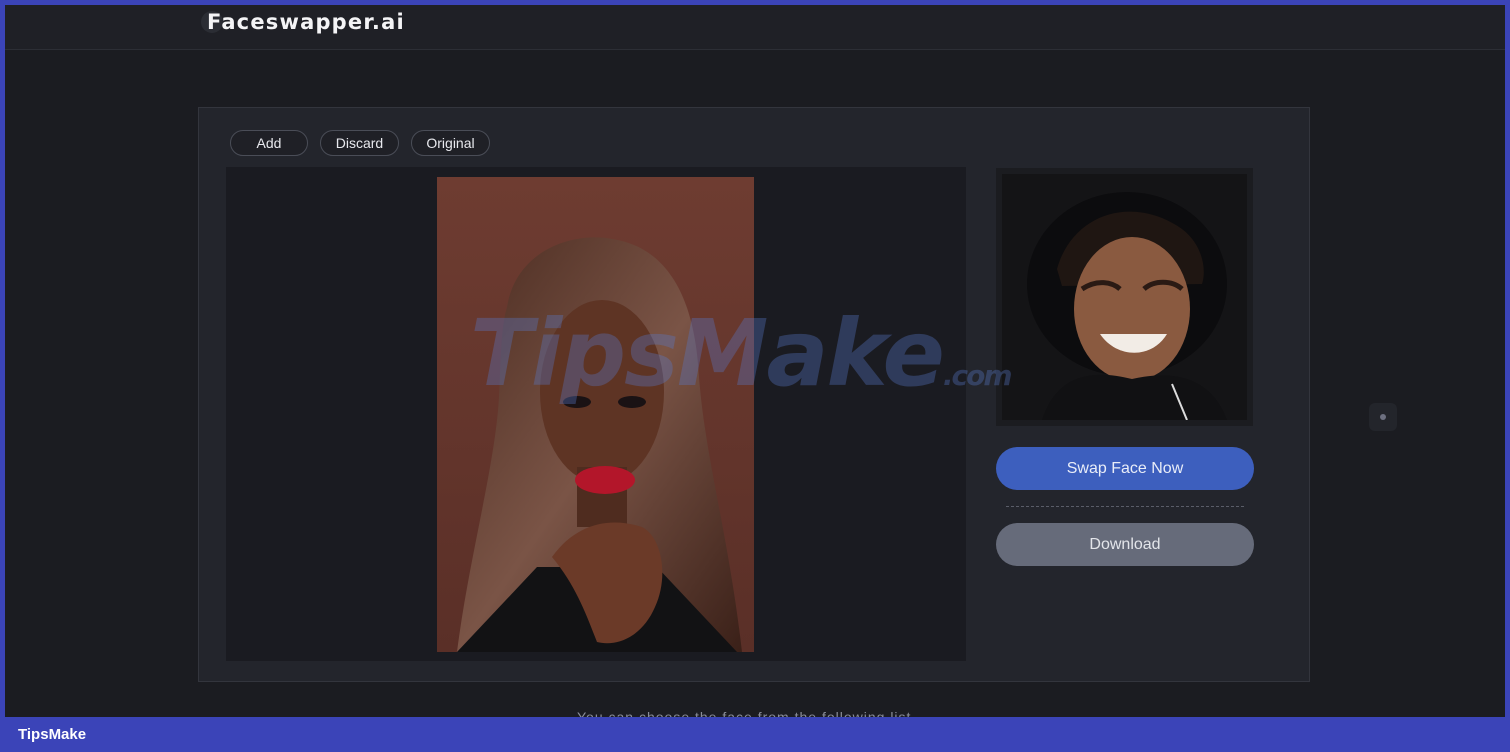 The width and height of the screenshot is (1510, 752). I want to click on target-face-illustration, so click(1124, 297).